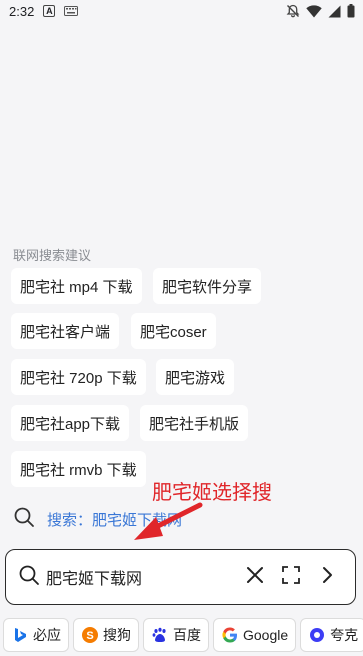 The height and width of the screenshot is (656, 363). I want to click on status-left: 2:32 A, so click(44, 11).